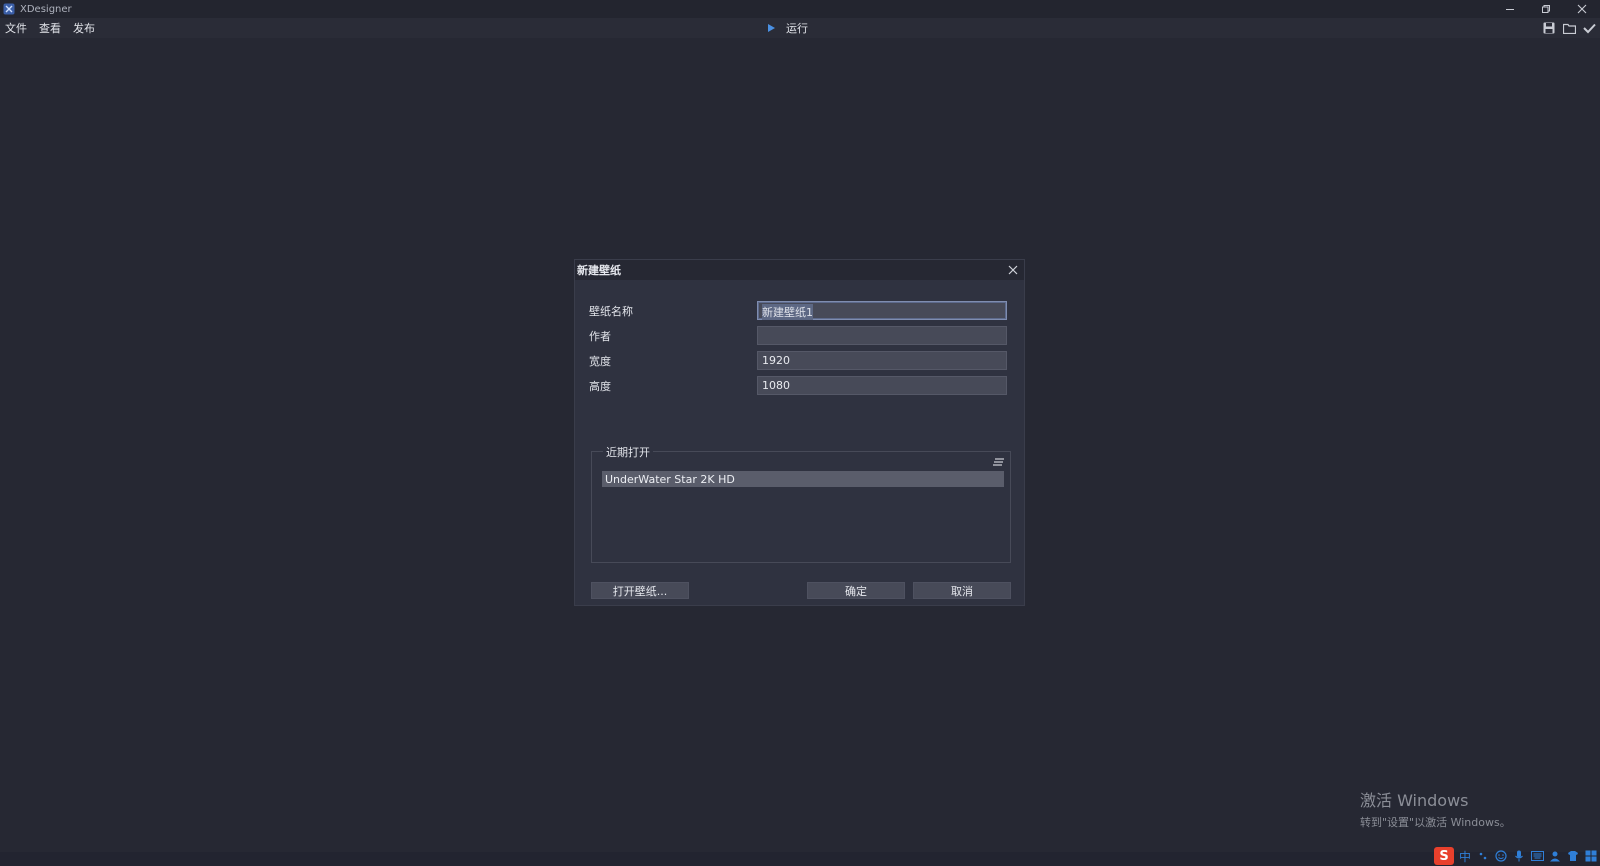  I want to click on restore-icon, so click(1546, 9).